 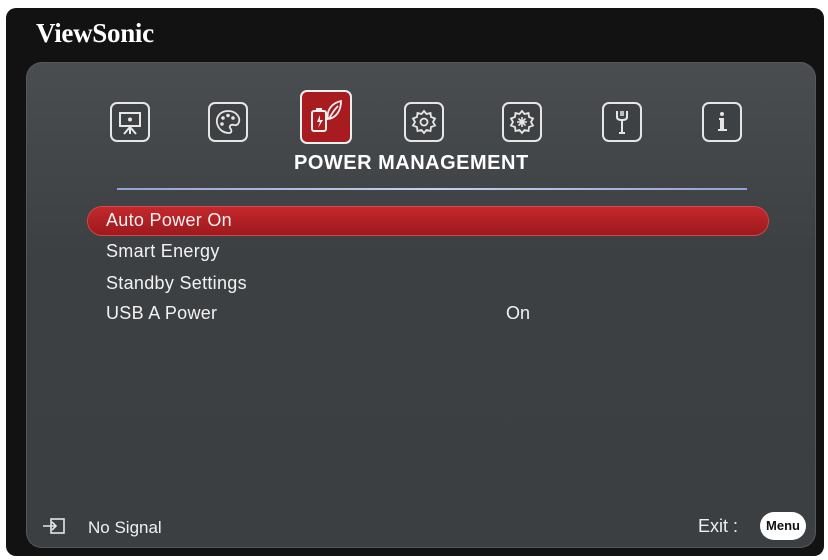 What do you see at coordinates (428, 252) in the screenshot?
I see `menu-item-smart-energy: Smart Energy` at bounding box center [428, 252].